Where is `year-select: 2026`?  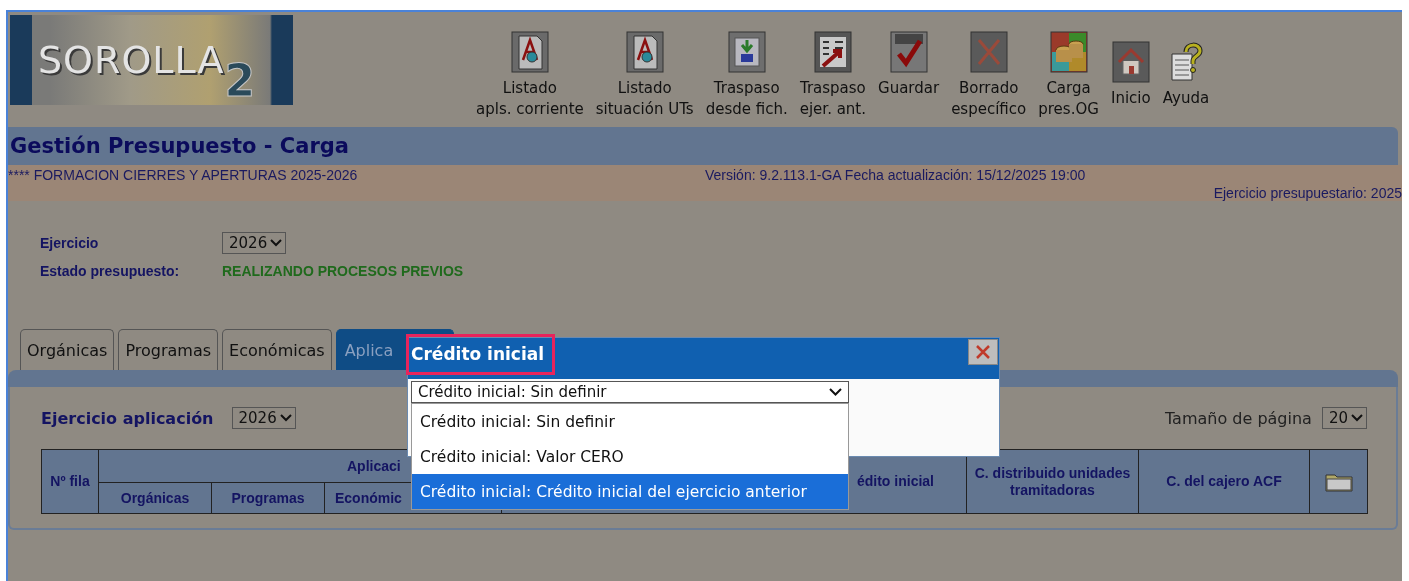 year-select: 2026 is located at coordinates (254, 243).